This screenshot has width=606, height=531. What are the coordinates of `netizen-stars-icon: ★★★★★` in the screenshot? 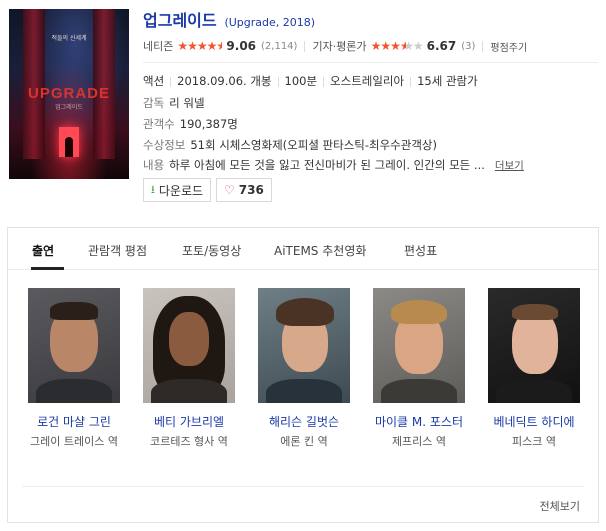 It's located at (200, 46).